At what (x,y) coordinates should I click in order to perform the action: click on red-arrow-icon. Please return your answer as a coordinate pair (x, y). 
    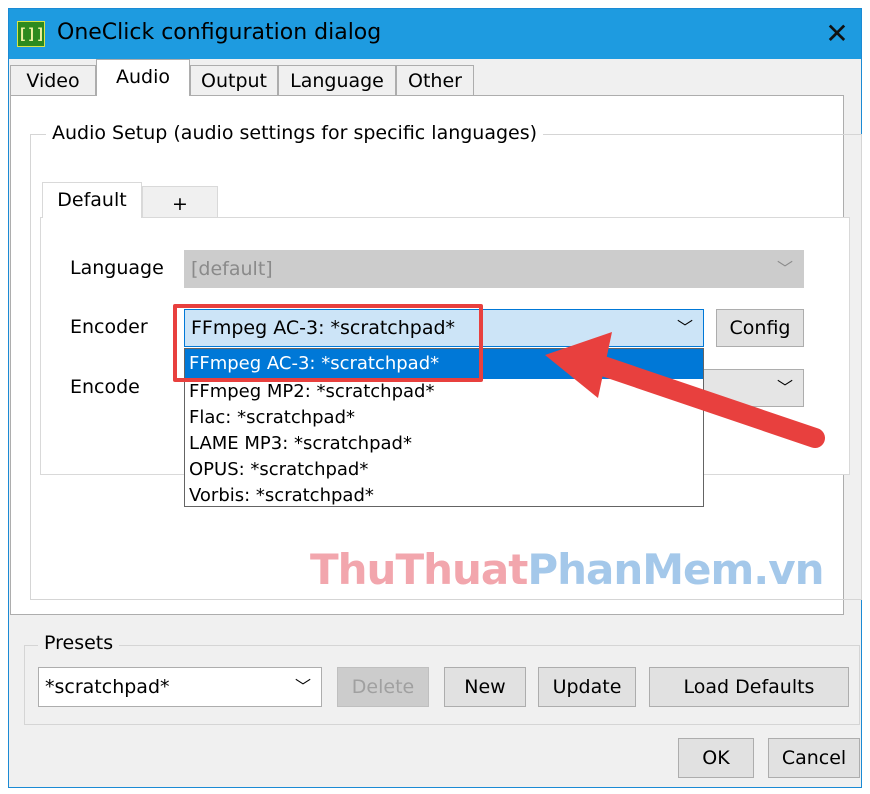
    Looking at the image, I should click on (685, 390).